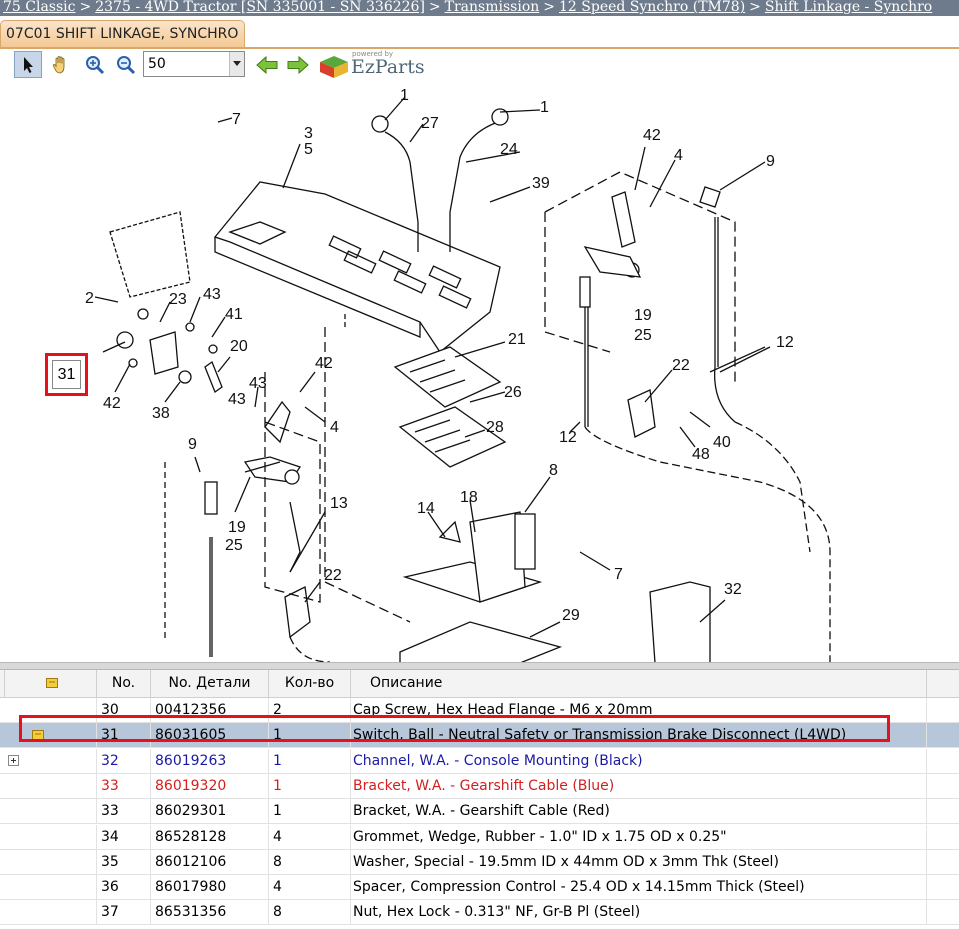 The image size is (959, 929). I want to click on cell-no: 32, so click(124, 760).